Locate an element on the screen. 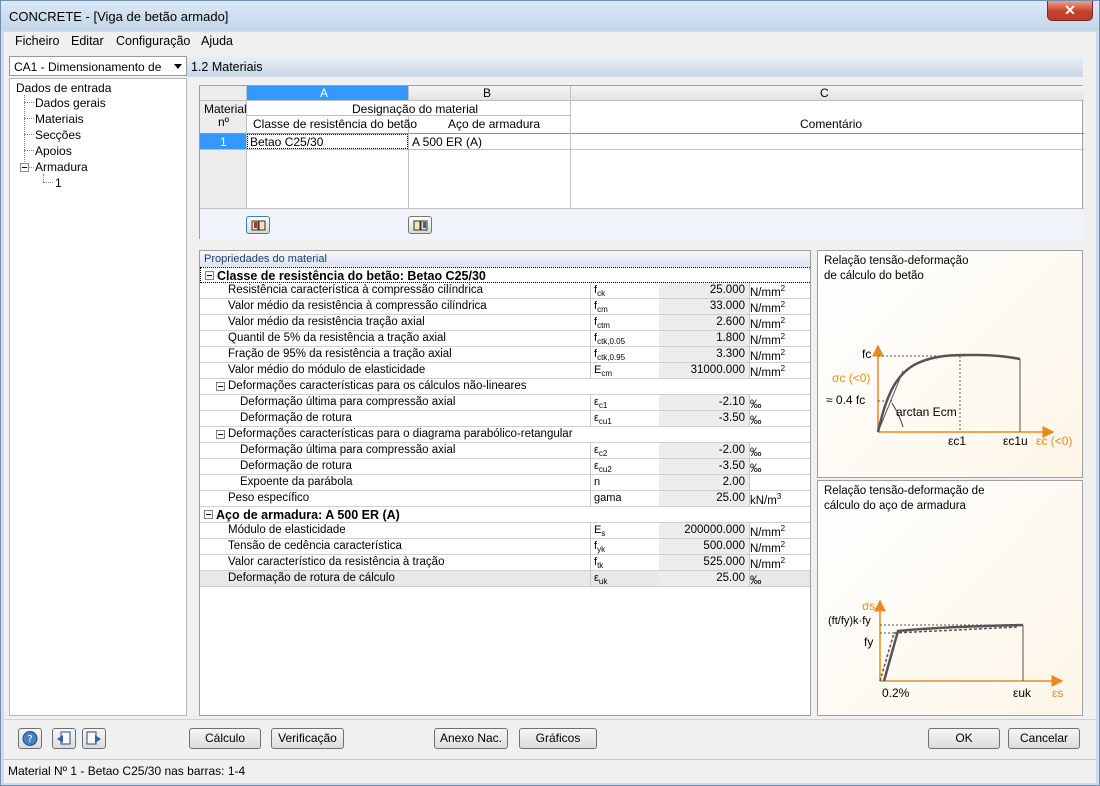 Image resolution: width=1100 pixels, height=786 pixels. property-name: Tensão de cedência característica is located at coordinates (315, 546).